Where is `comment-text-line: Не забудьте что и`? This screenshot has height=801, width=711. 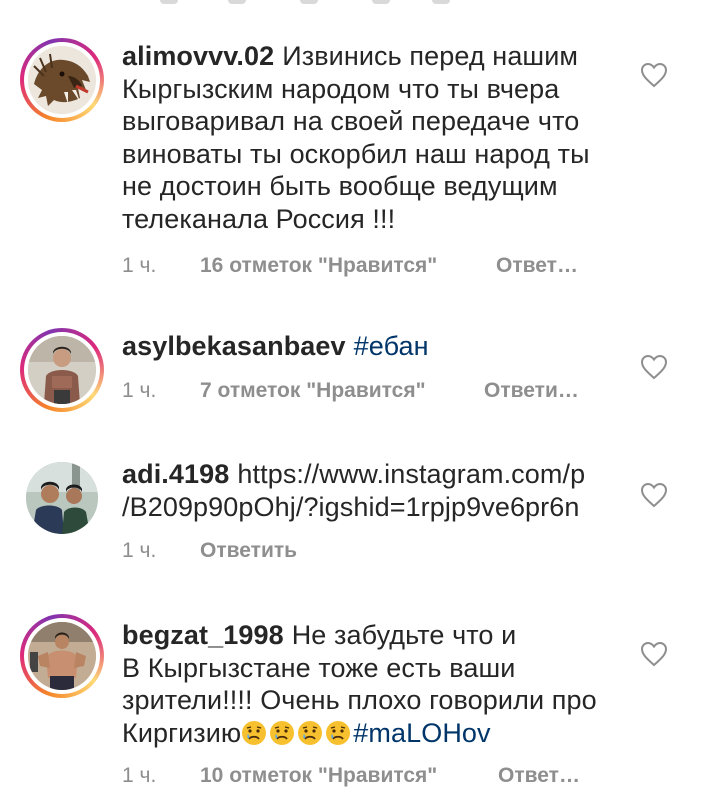
comment-text-line: Не забудьте что и is located at coordinates (404, 635).